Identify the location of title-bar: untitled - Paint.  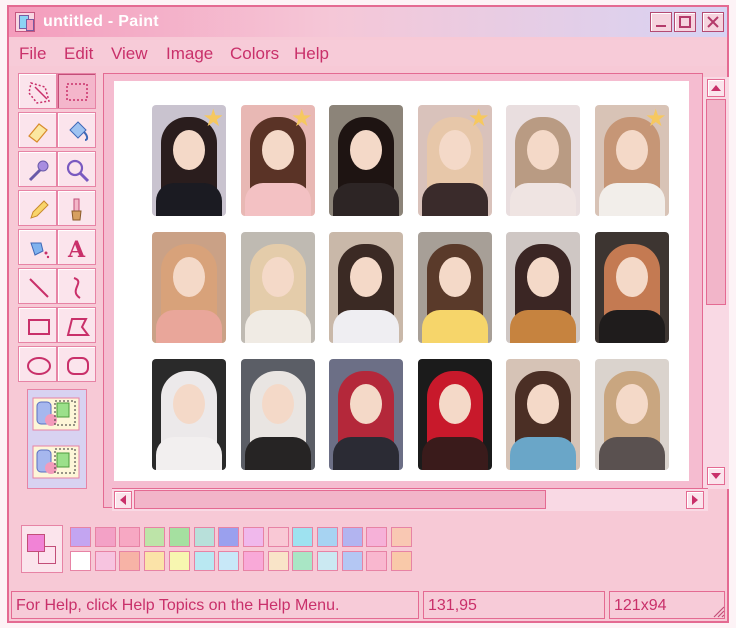
(368, 22).